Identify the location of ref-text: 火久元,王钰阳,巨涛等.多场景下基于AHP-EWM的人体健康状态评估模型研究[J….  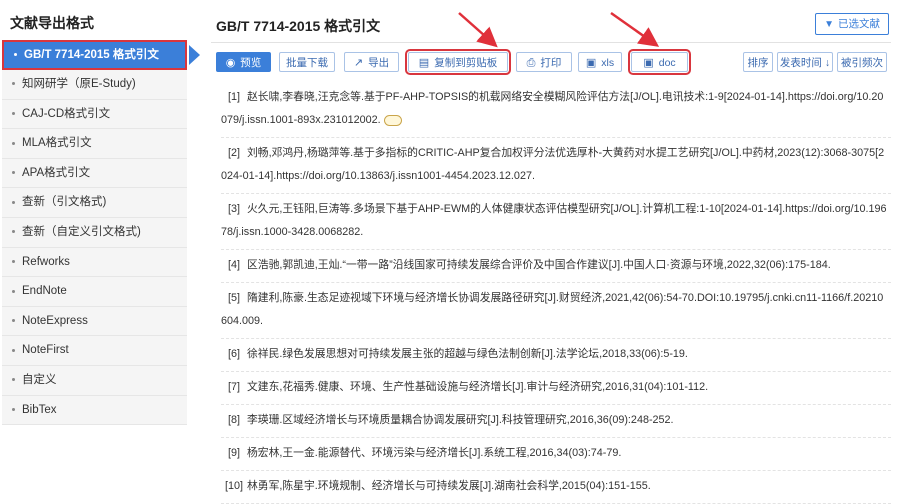
(567, 209).